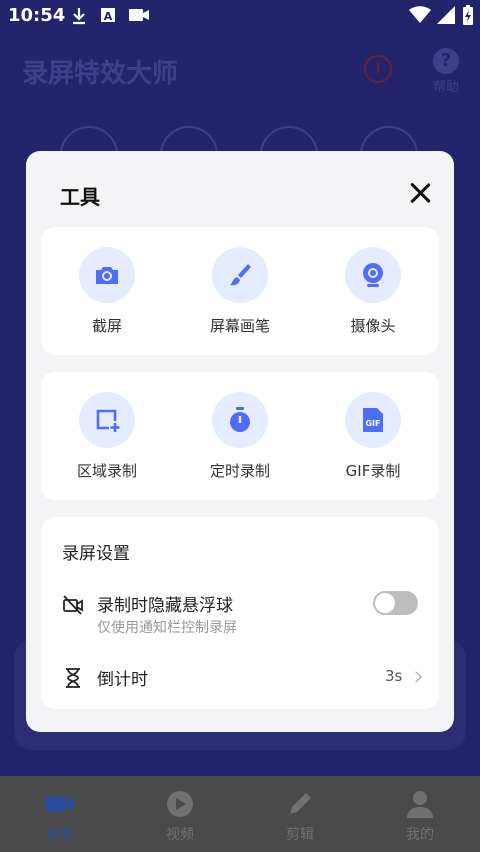 The width and height of the screenshot is (480, 852). I want to click on alert-icon, so click(378, 69).